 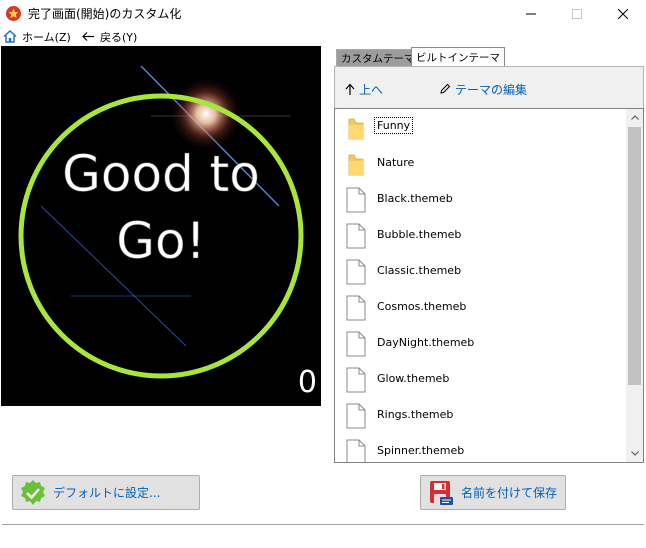 I want to click on preview-message-line2: Go!, so click(x=160, y=241).